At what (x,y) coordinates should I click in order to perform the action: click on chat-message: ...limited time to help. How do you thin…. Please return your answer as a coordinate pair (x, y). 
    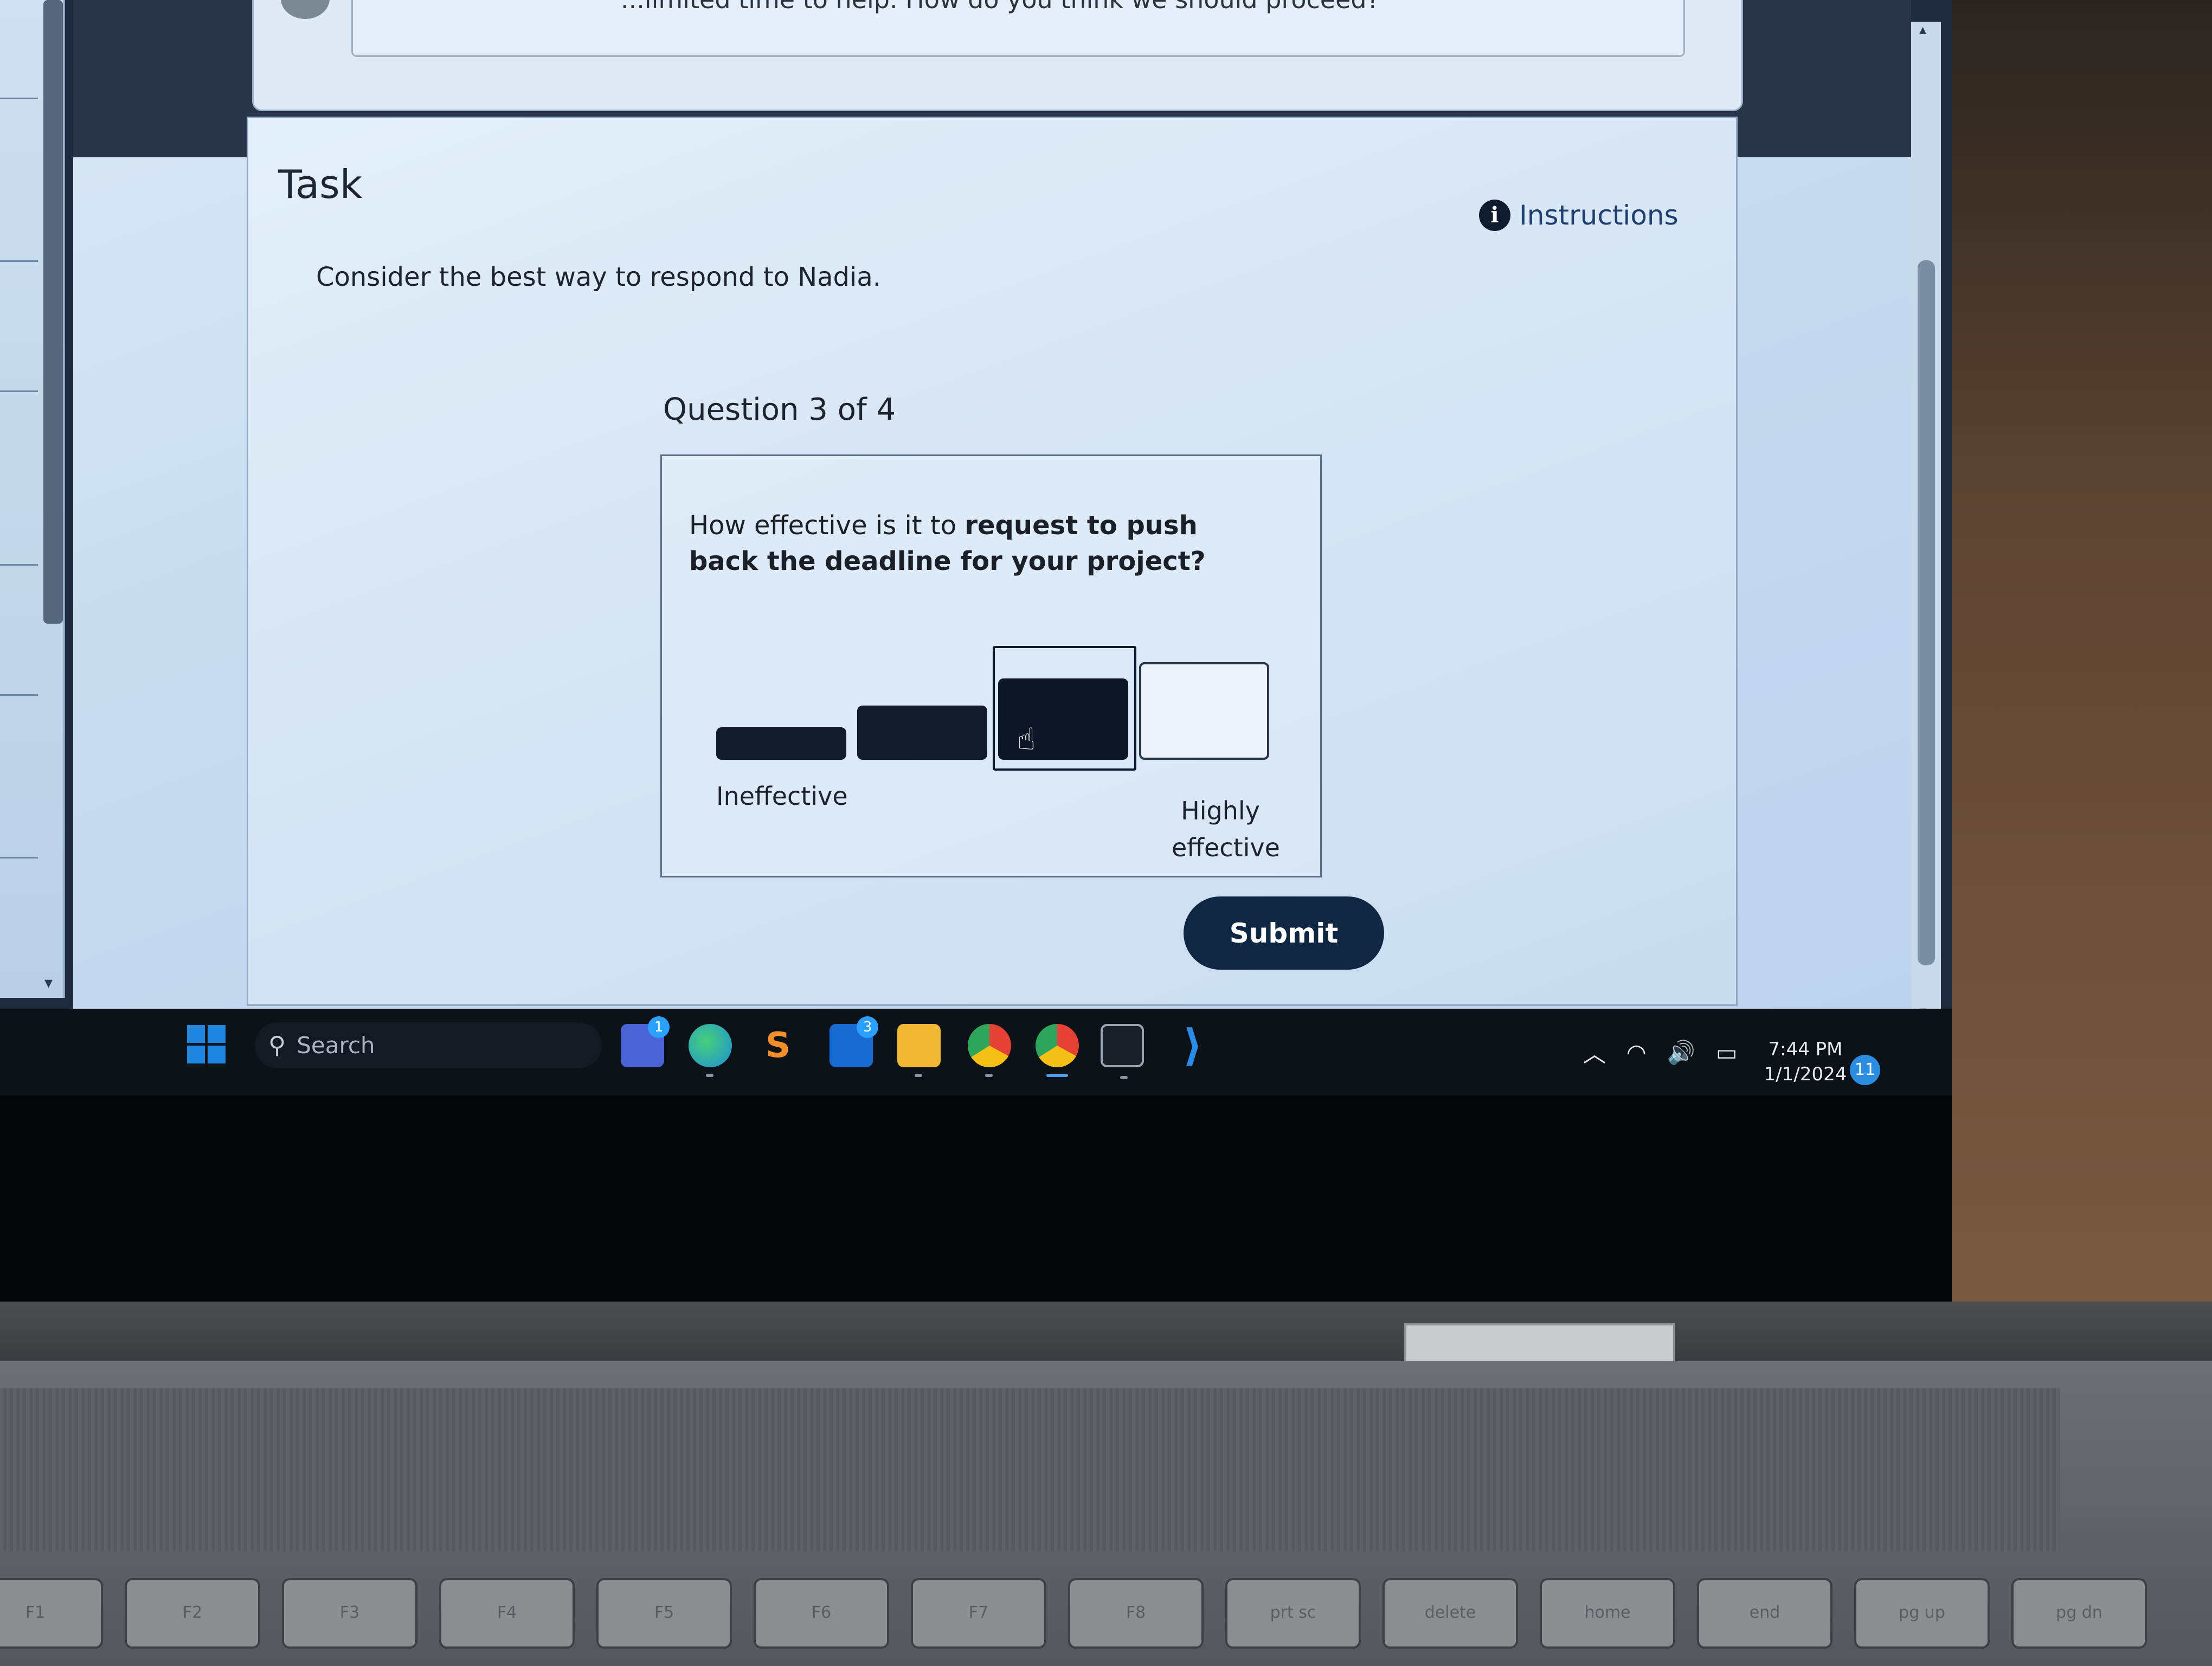
    Looking at the image, I should click on (1000, 7).